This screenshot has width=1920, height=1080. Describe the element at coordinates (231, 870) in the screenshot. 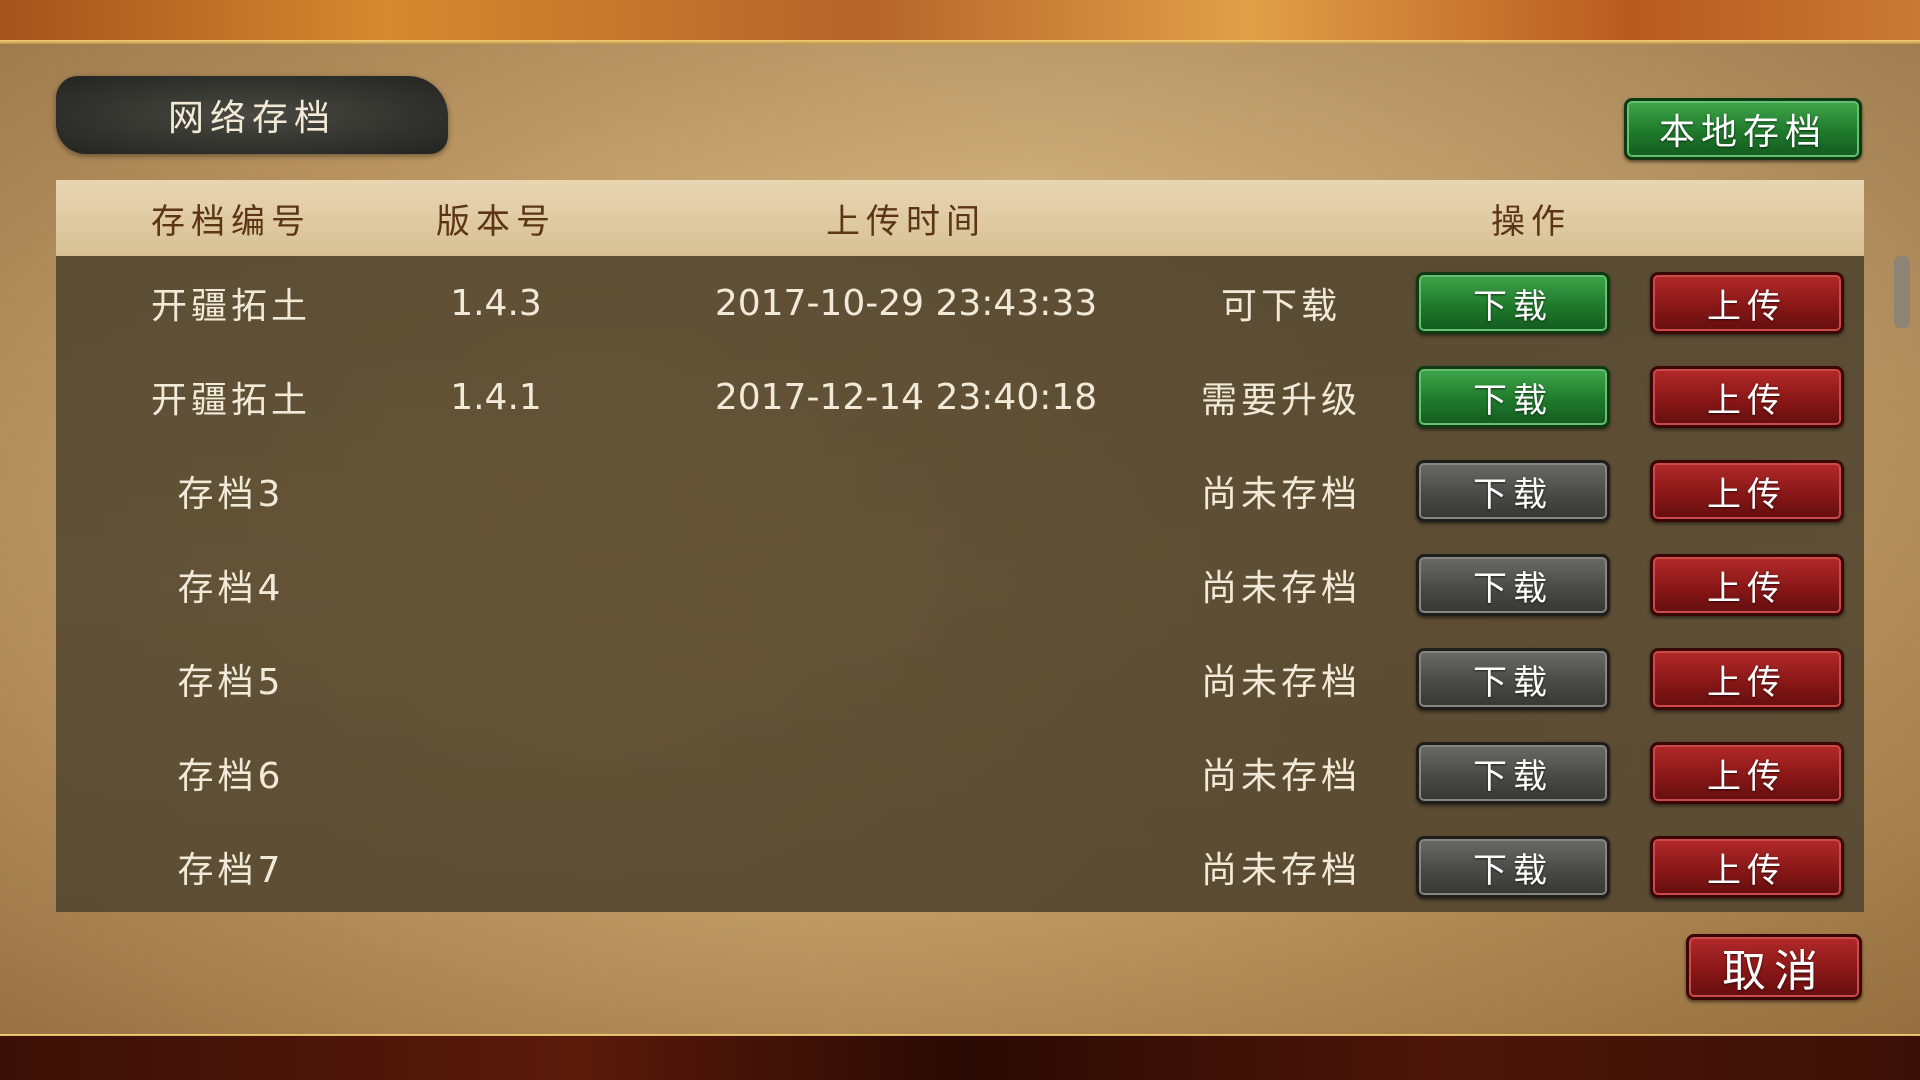

I see `save-name: 存档7` at that location.